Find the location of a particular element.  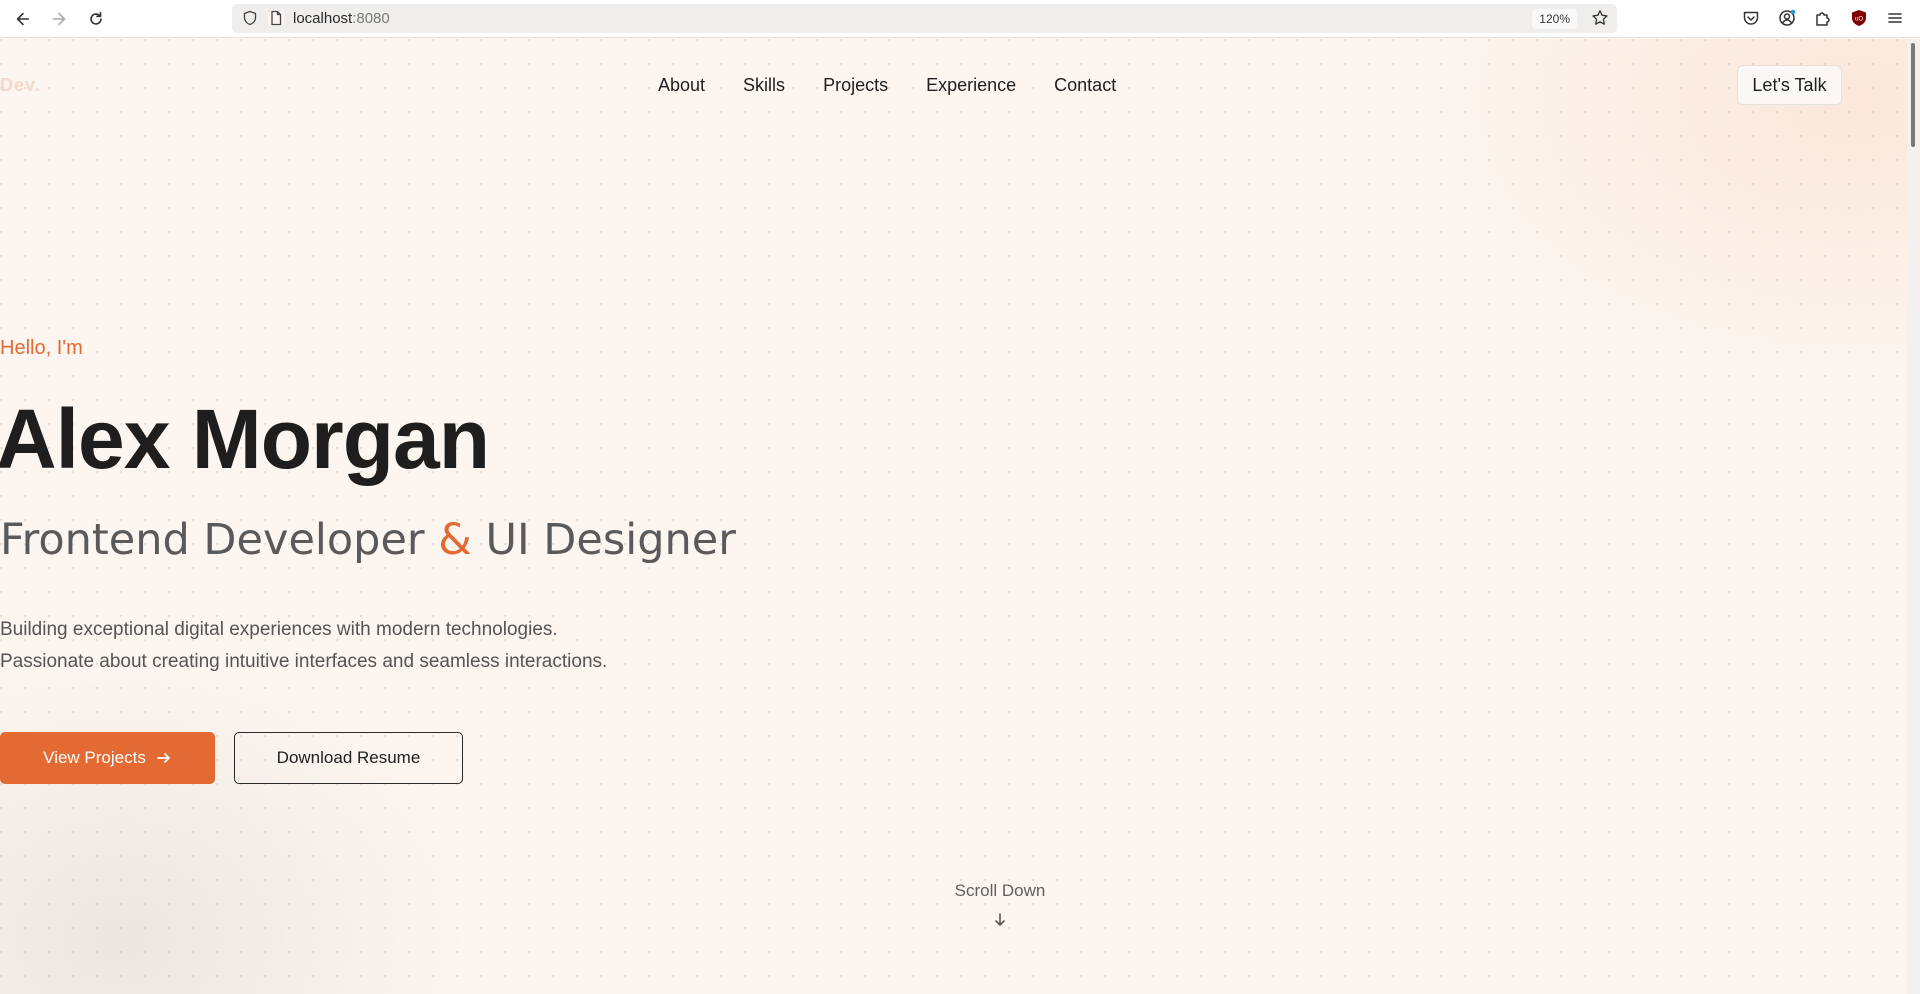

lets-talk-button: Let's Talk is located at coordinates (1789, 85).